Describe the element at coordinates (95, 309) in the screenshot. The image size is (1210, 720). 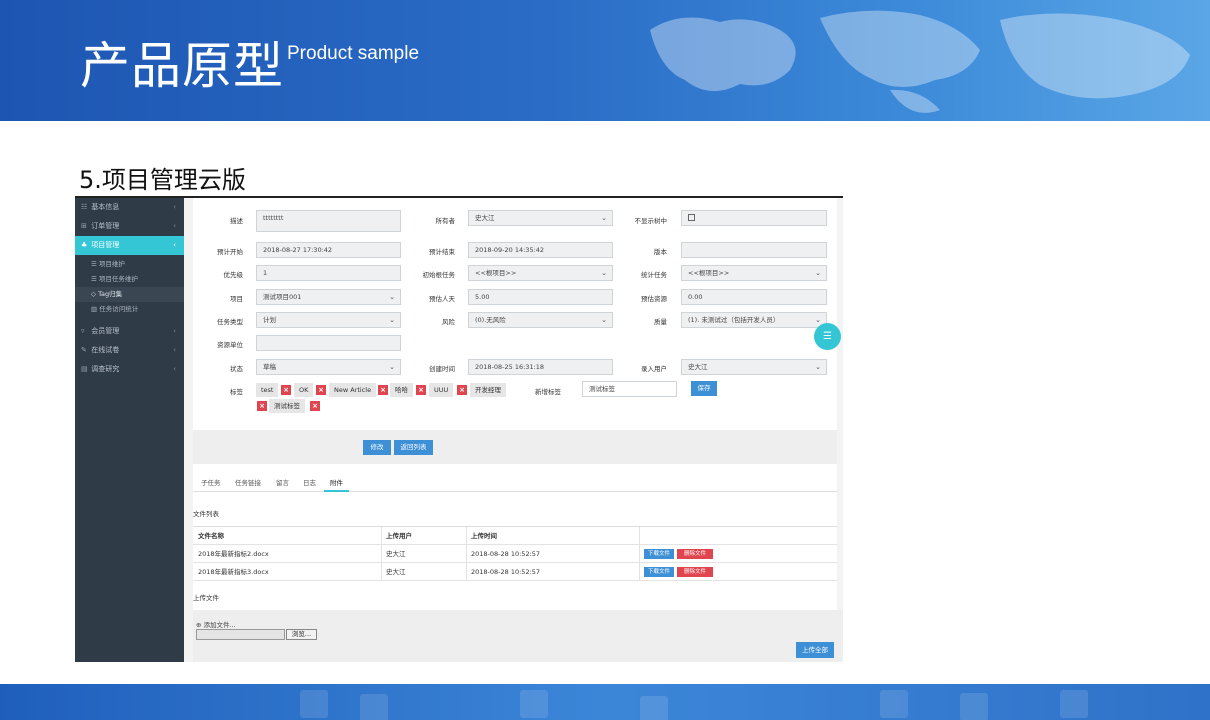
I see `bar-icon: ▥` at that location.